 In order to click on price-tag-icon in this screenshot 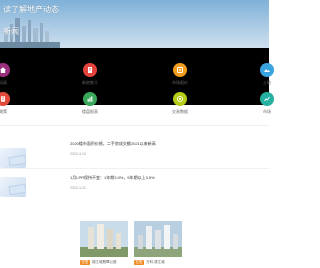, I will do `click(180, 70)`.